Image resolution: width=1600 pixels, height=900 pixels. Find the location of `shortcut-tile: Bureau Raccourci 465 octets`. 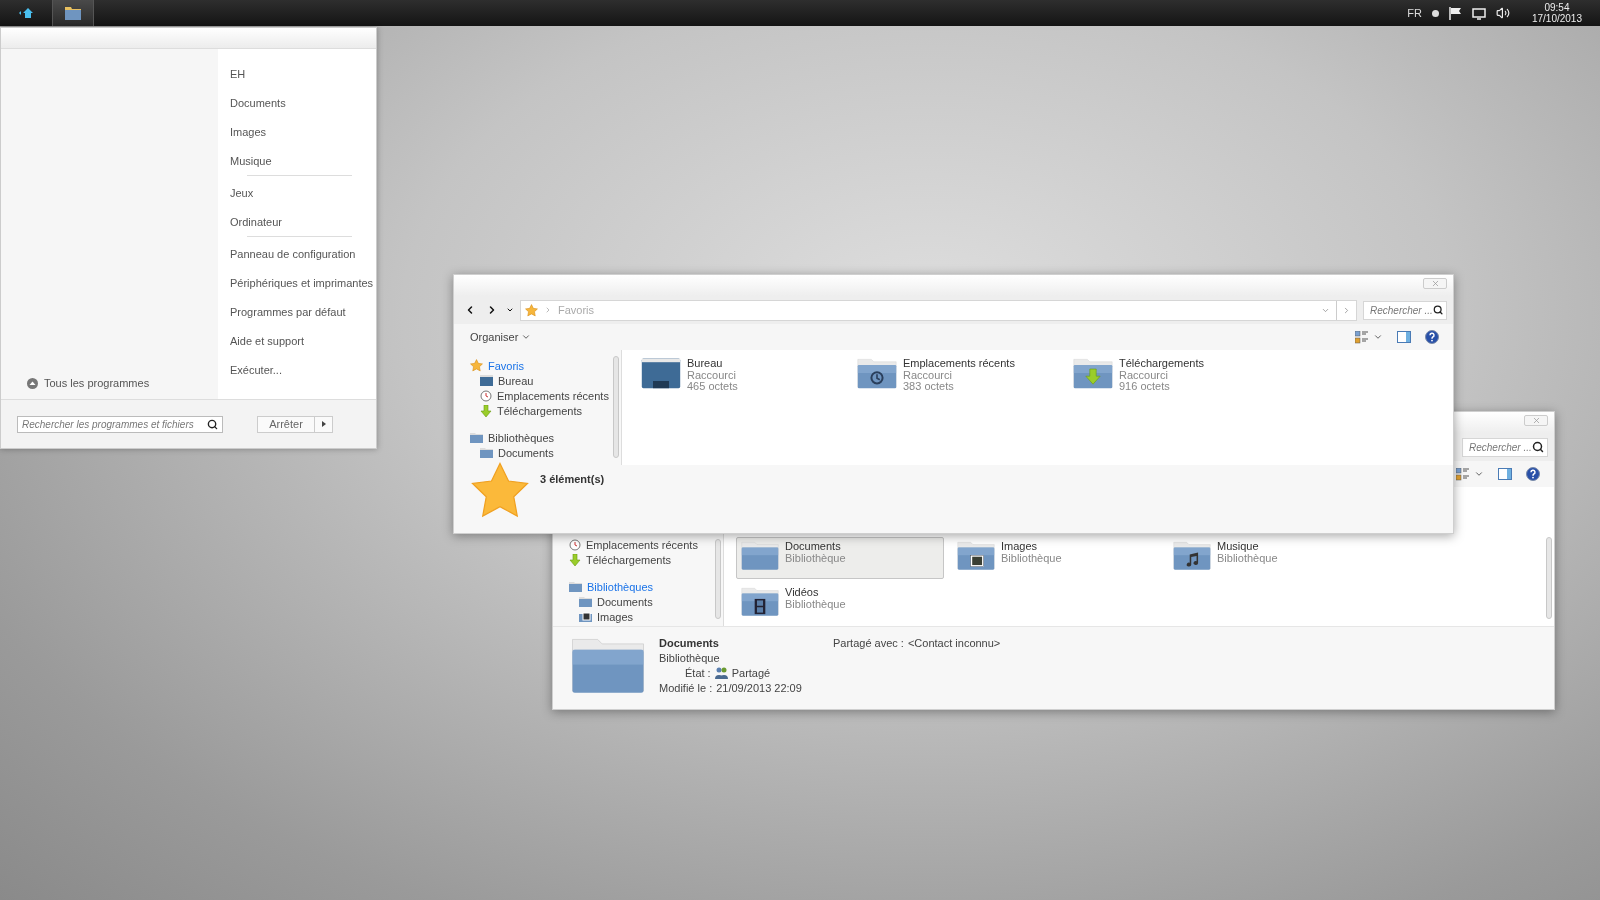

shortcut-tile: Bureau Raccourci 465 octets is located at coordinates (740, 375).